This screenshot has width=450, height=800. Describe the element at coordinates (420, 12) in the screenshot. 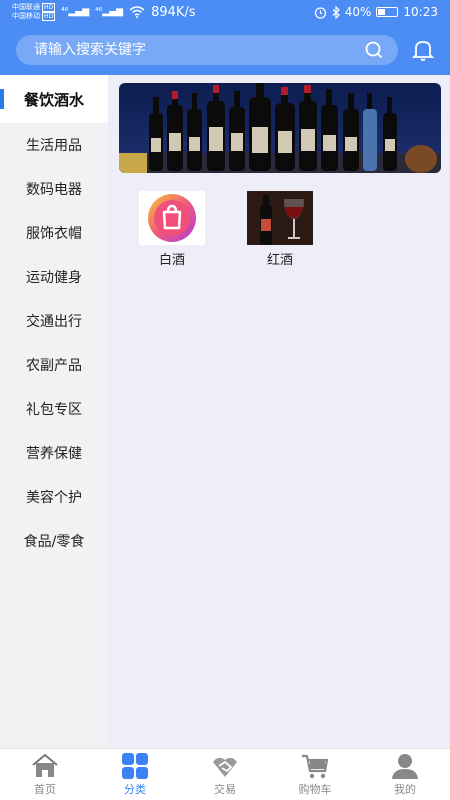

I see `clock: 10:23` at that location.